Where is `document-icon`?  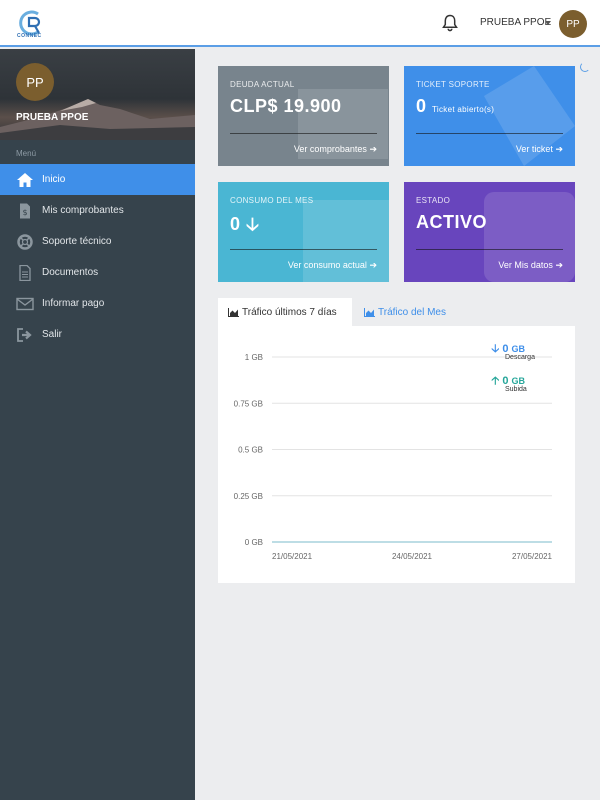
document-icon is located at coordinates (25, 272).